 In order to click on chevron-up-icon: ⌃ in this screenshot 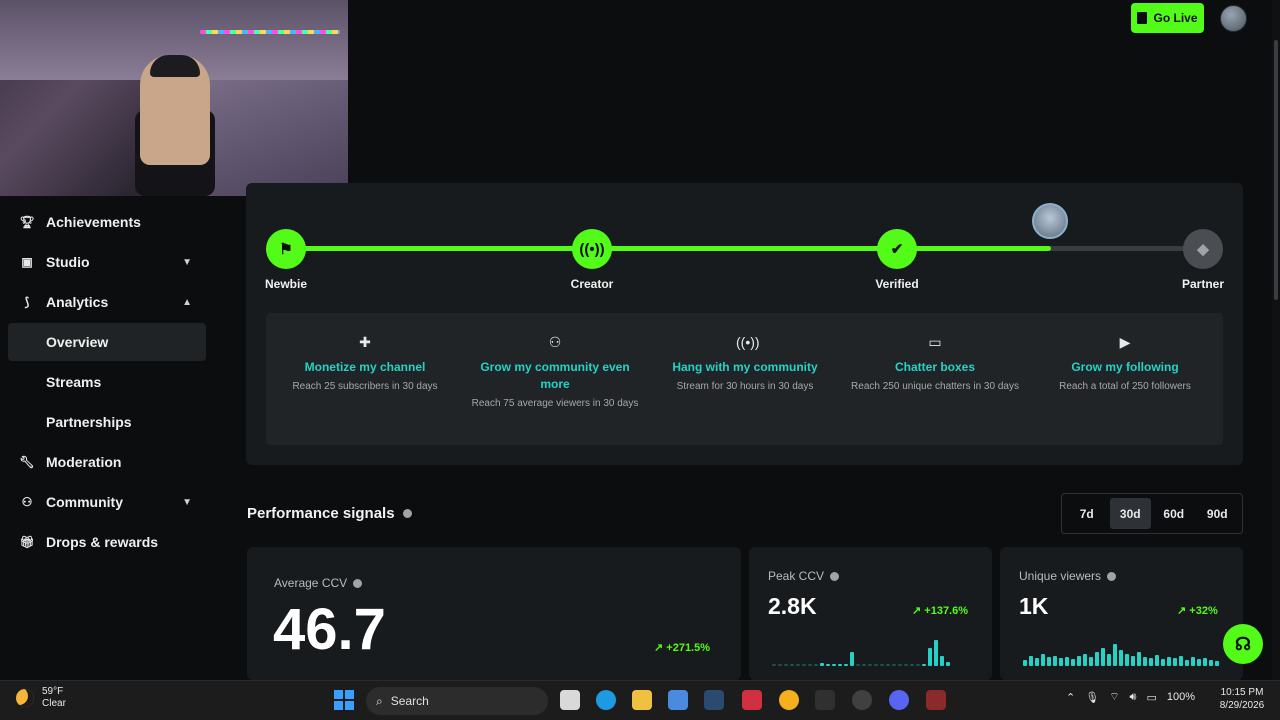, I will do `click(1070, 697)`.